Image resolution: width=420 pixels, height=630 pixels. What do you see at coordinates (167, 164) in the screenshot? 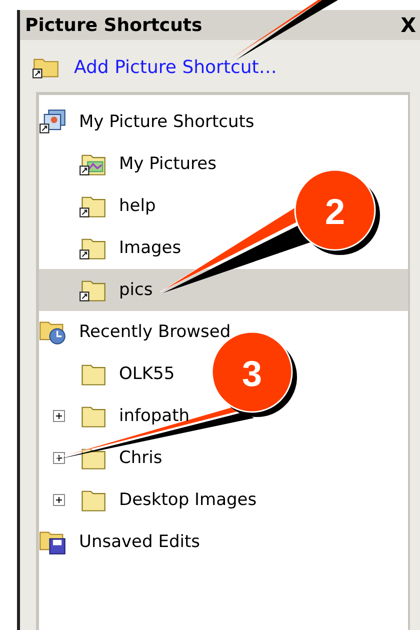
I see `tree-item: My Pictures` at bounding box center [167, 164].